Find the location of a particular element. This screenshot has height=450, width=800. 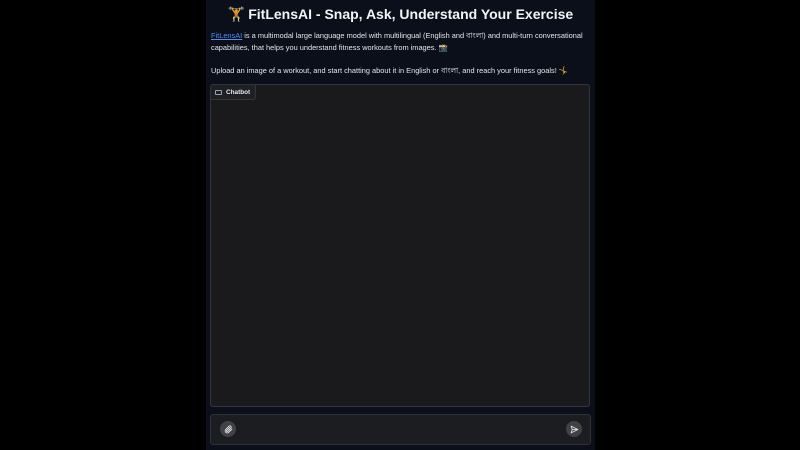

chatbot-label: Chatbot is located at coordinates (234, 92).